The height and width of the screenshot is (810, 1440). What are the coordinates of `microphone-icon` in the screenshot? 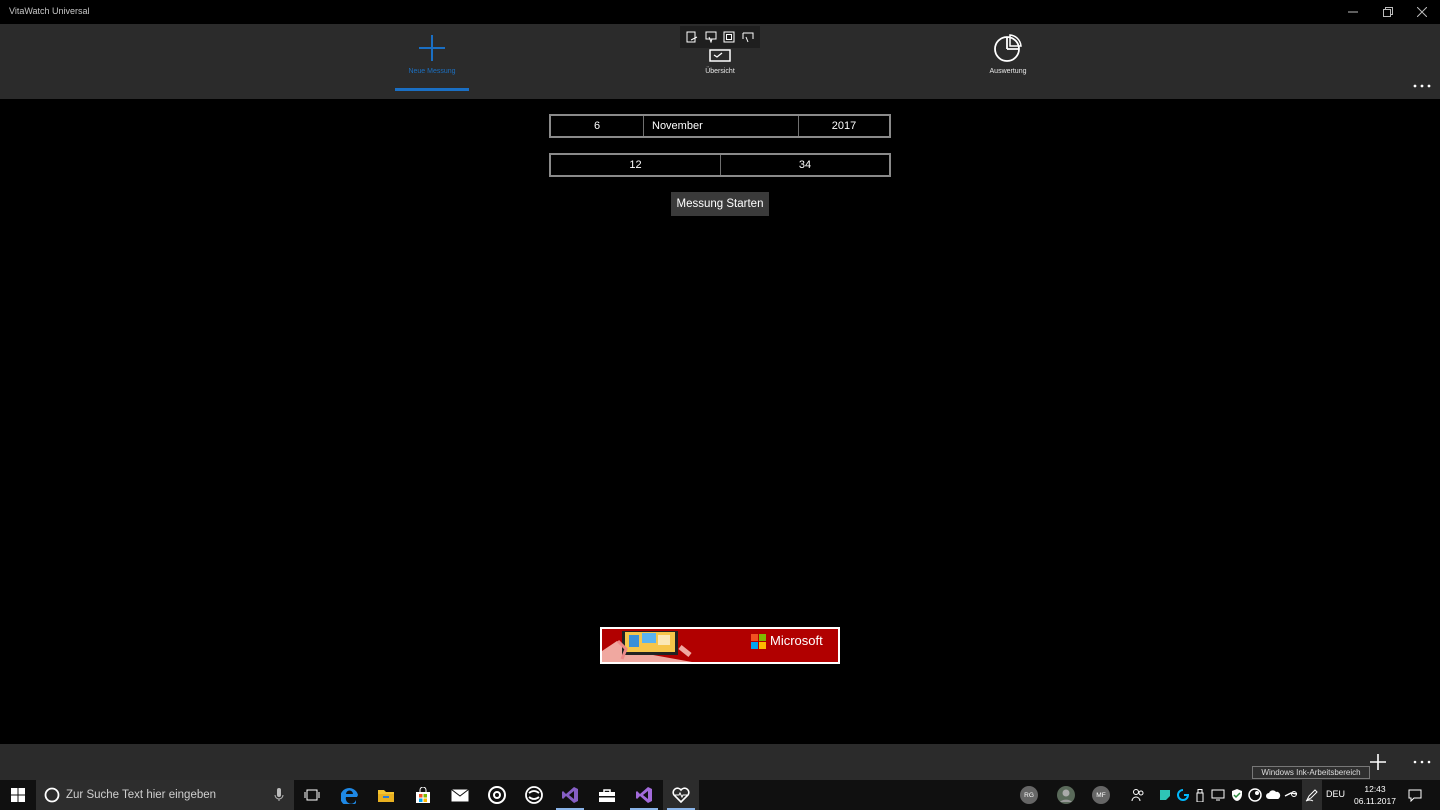 It's located at (279, 794).